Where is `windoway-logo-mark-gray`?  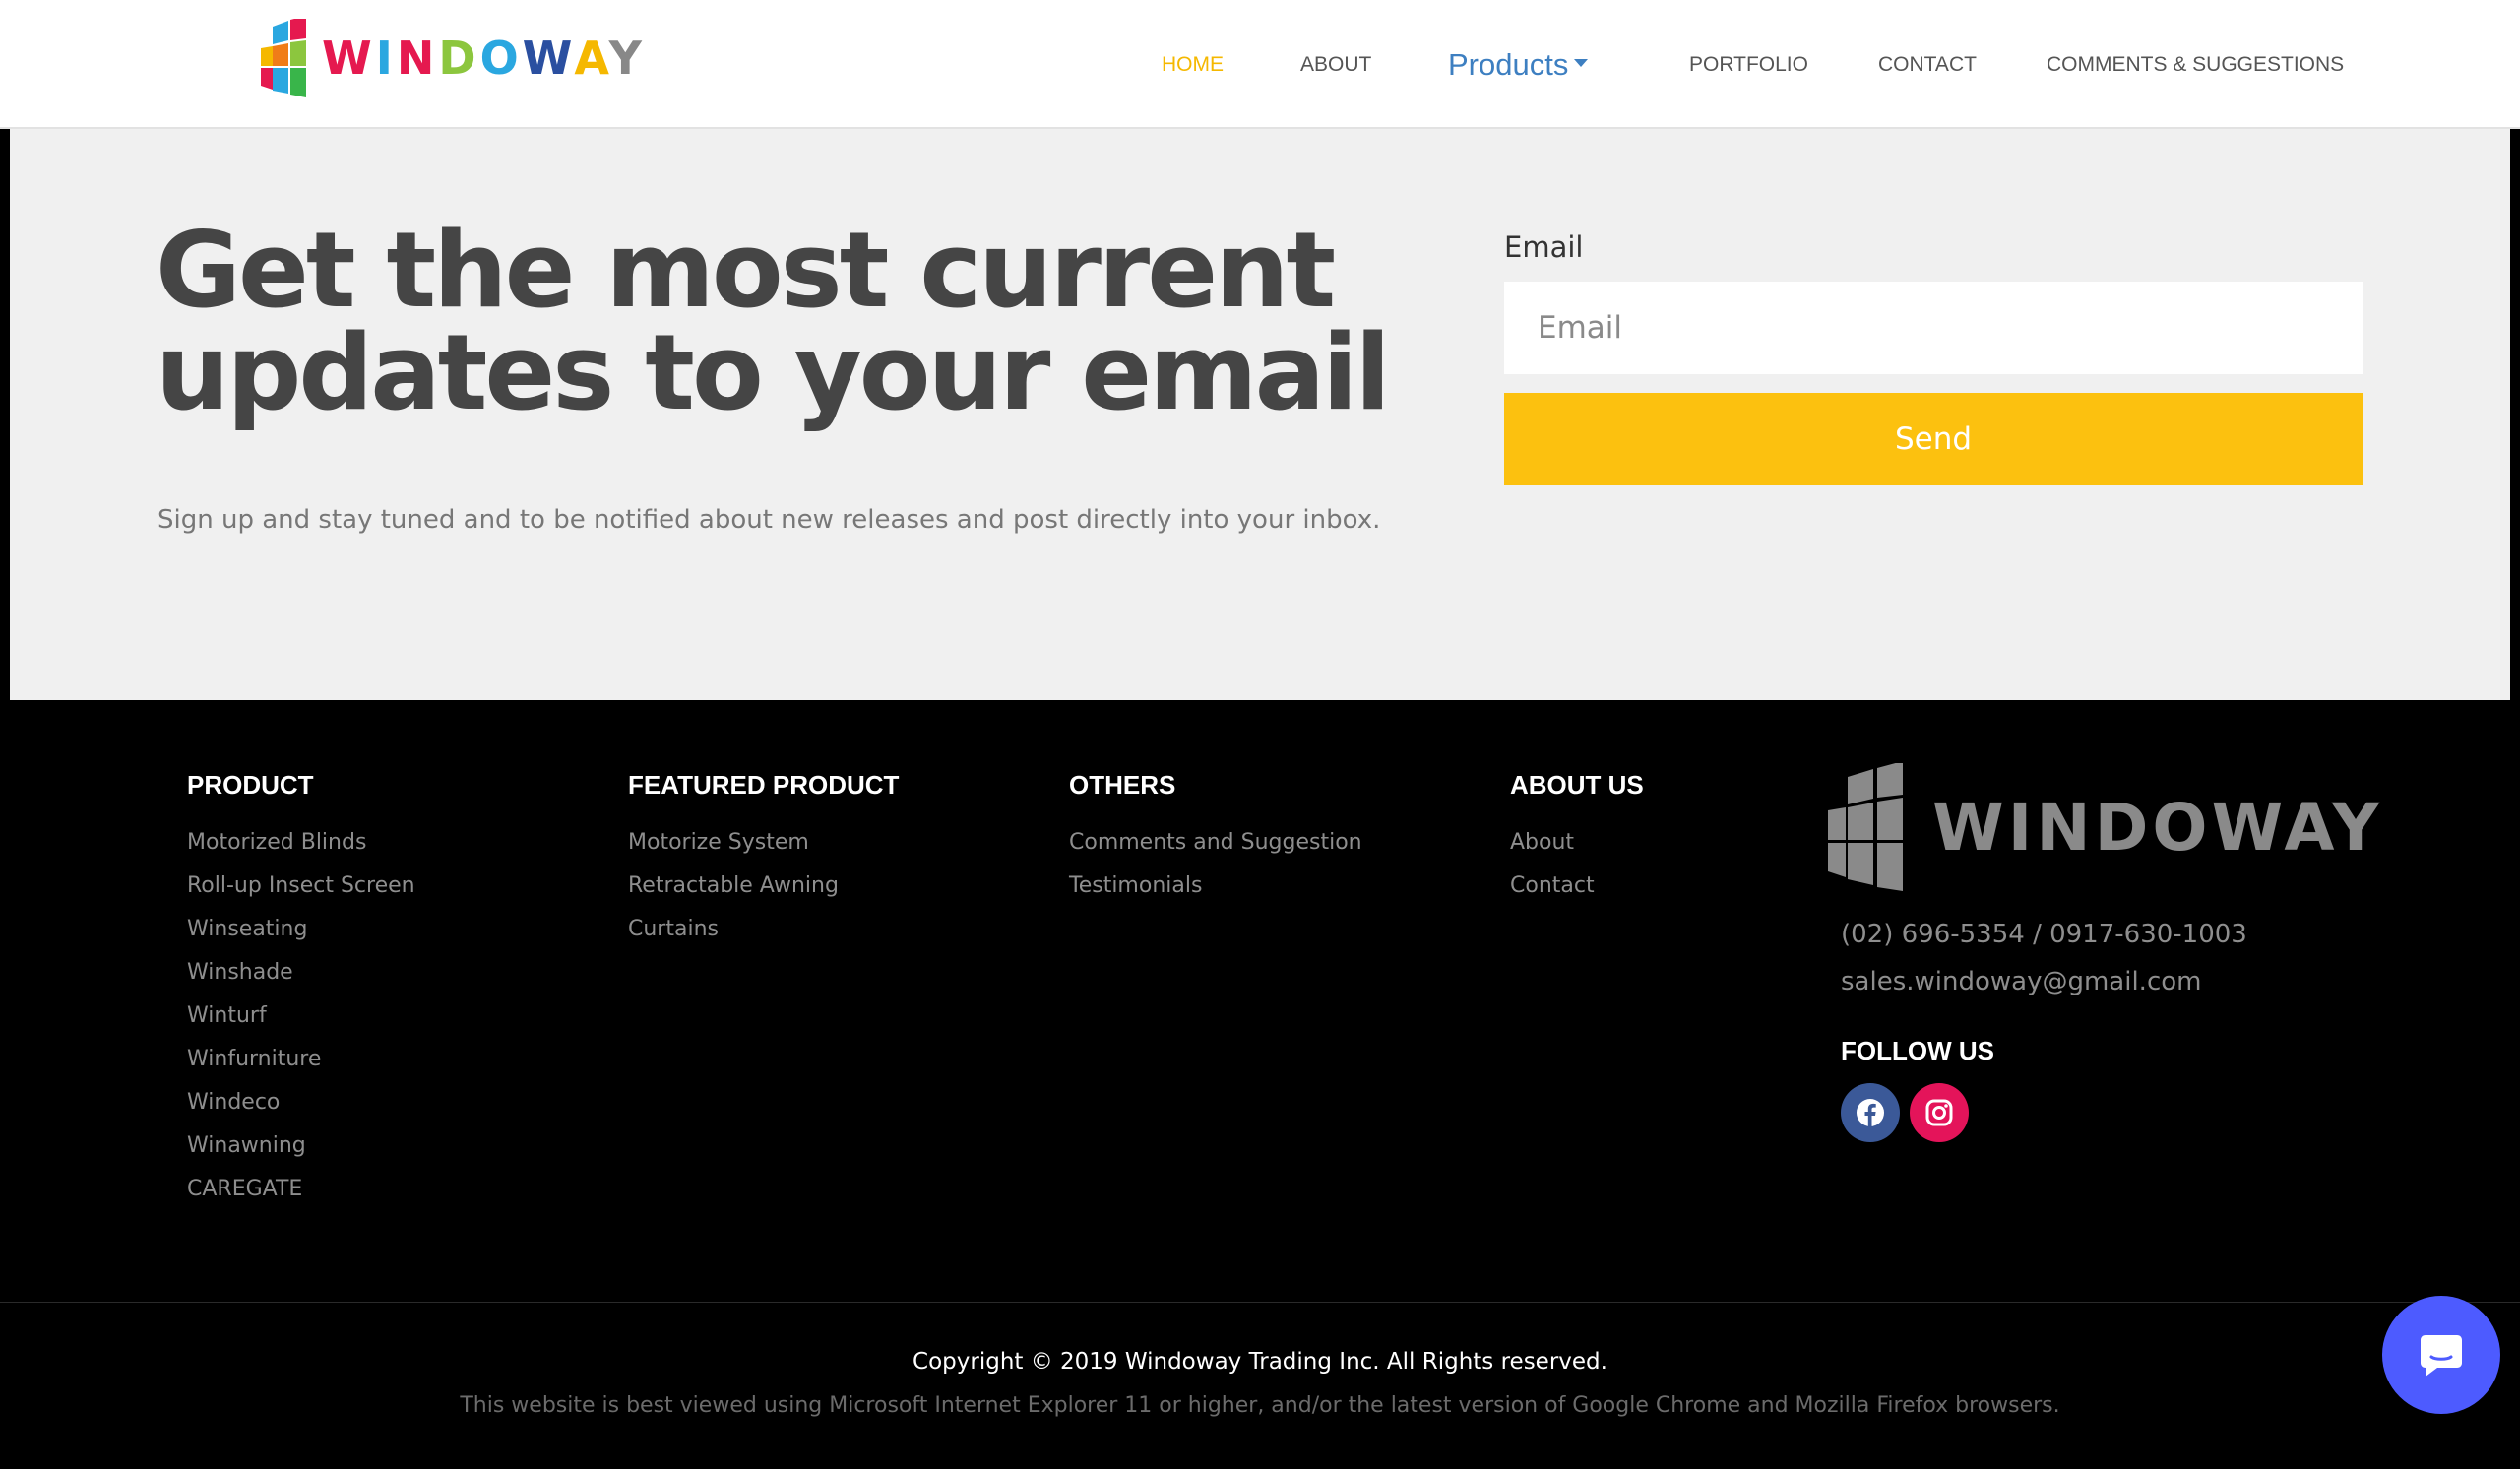 windoway-logo-mark-gray is located at coordinates (1865, 827).